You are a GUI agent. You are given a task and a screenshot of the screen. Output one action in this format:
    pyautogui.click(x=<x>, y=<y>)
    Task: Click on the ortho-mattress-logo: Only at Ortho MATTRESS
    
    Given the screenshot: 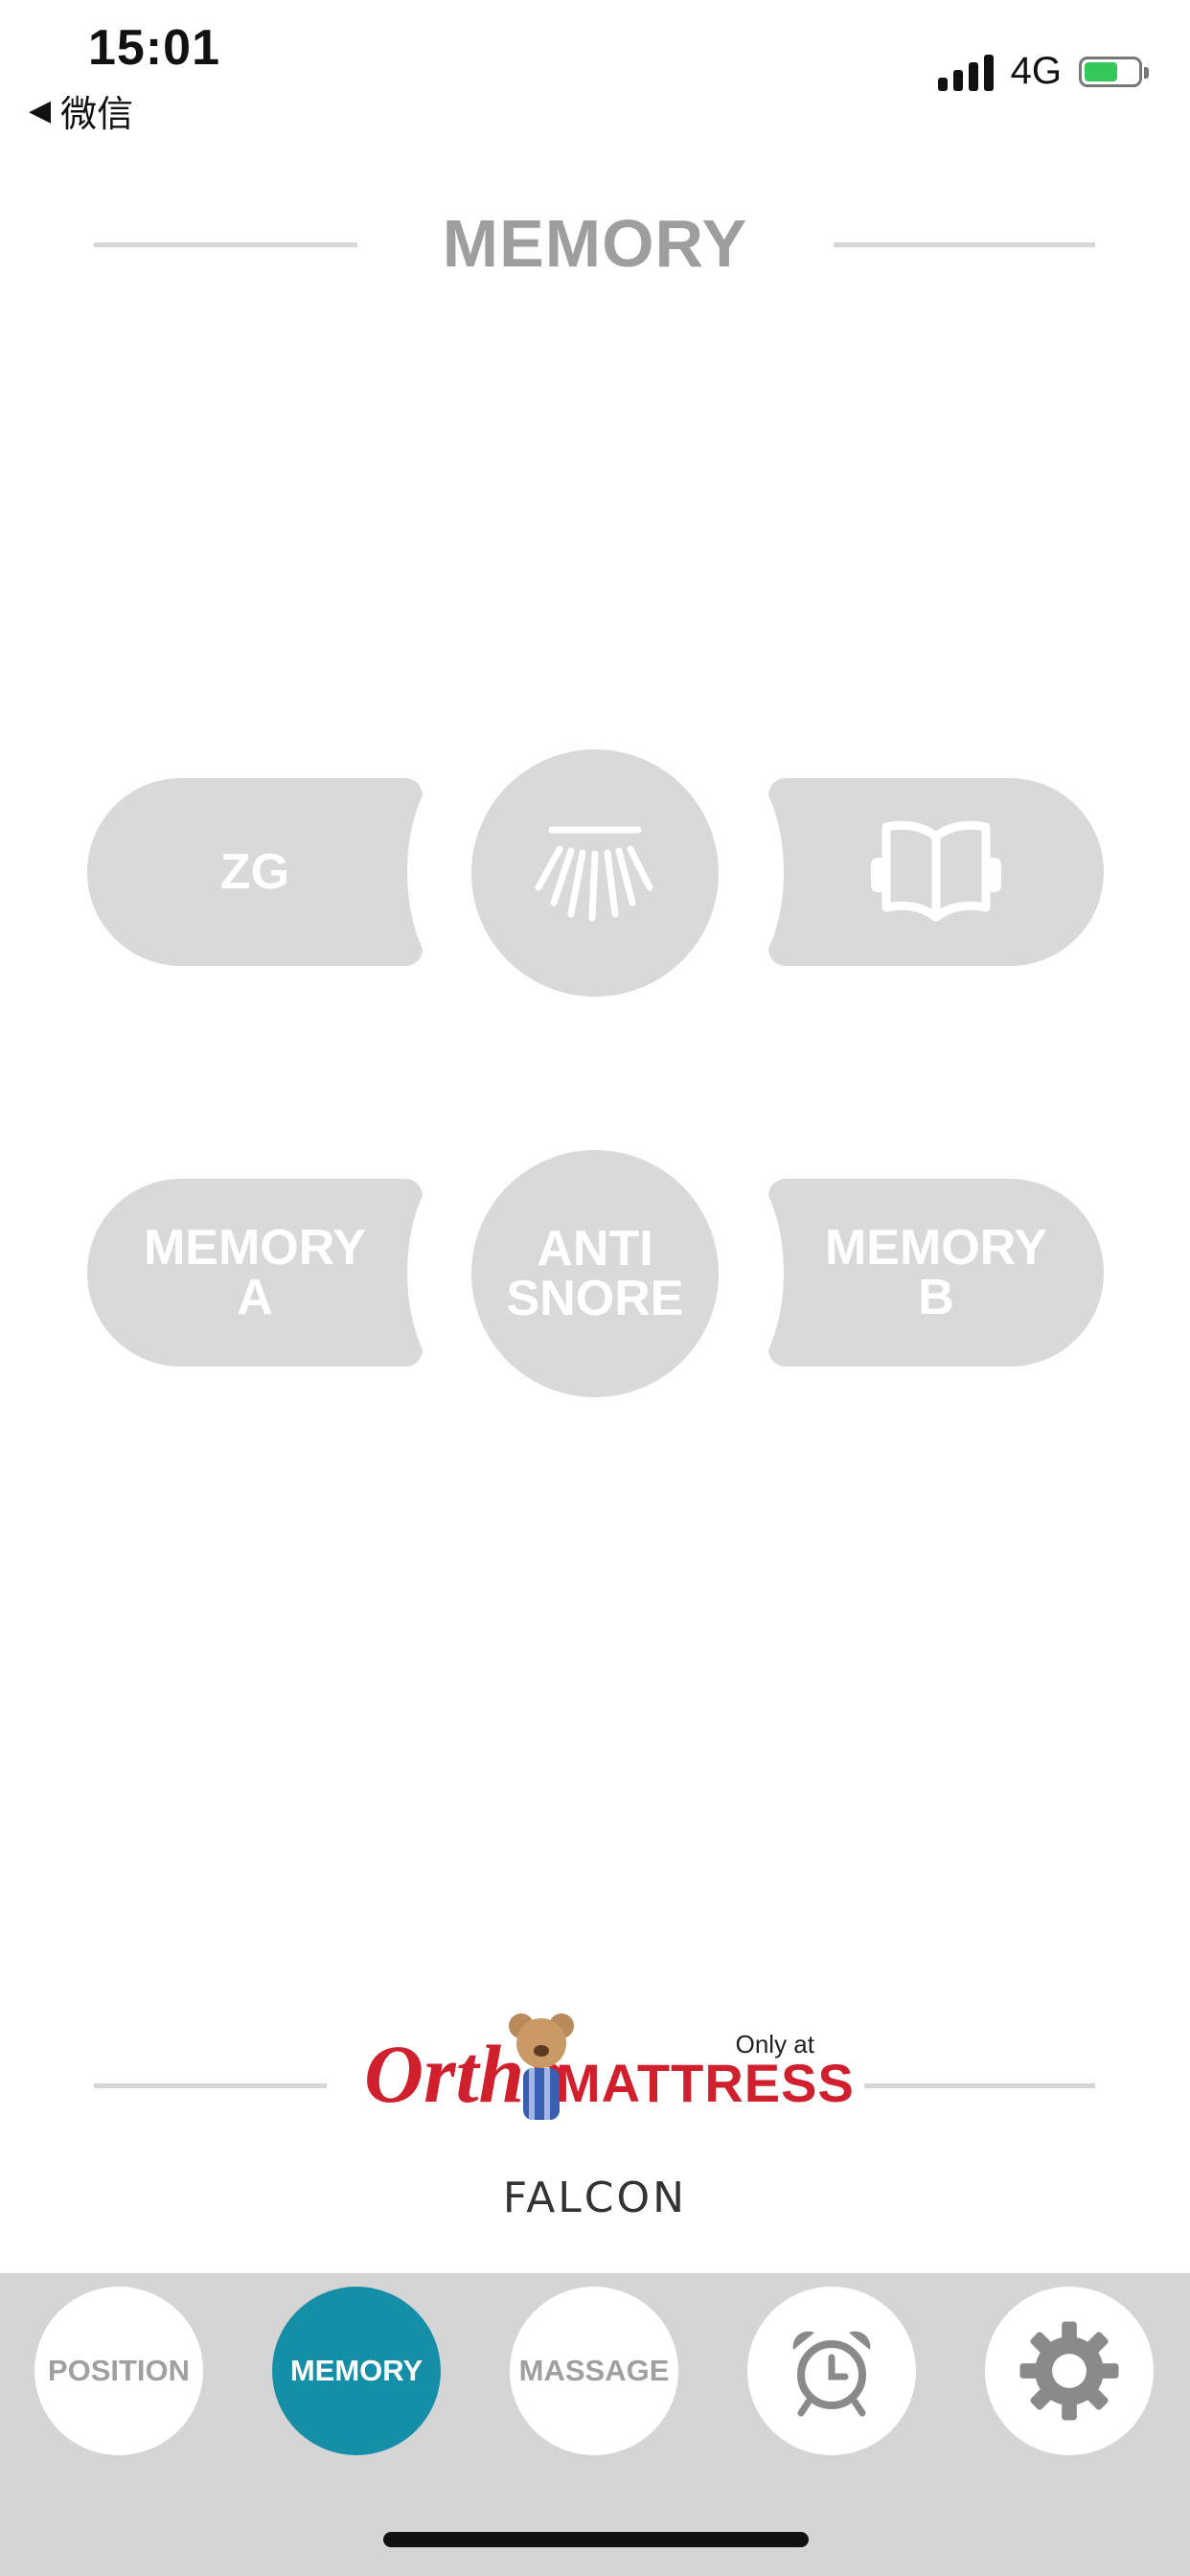 What is the action you would take?
    pyautogui.click(x=609, y=2065)
    